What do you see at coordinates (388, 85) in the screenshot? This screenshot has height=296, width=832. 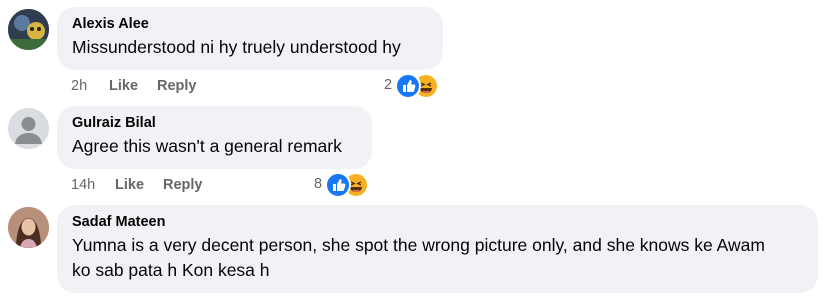 I see `reaction-count: 2` at bounding box center [388, 85].